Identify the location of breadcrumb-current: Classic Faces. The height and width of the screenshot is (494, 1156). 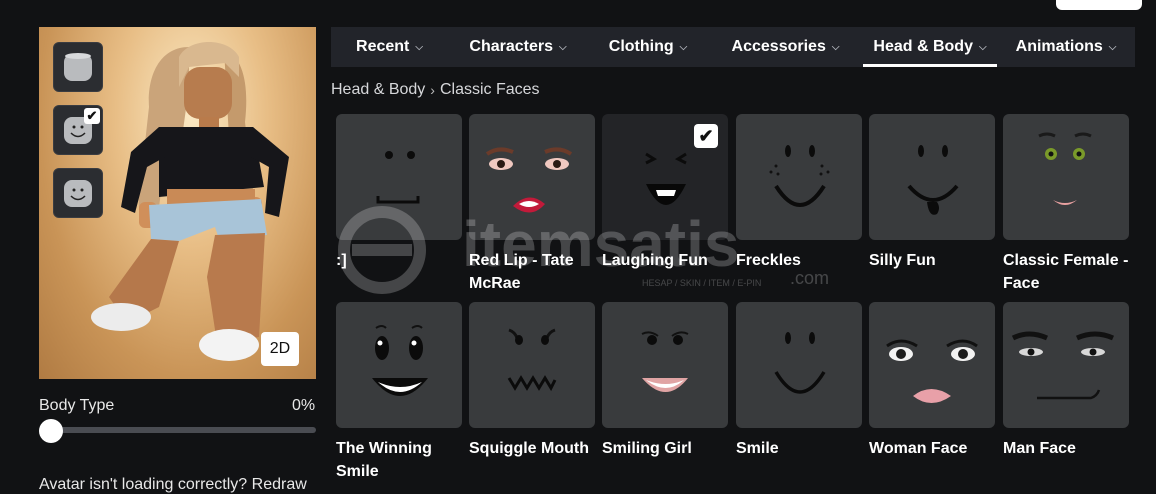
(489, 89).